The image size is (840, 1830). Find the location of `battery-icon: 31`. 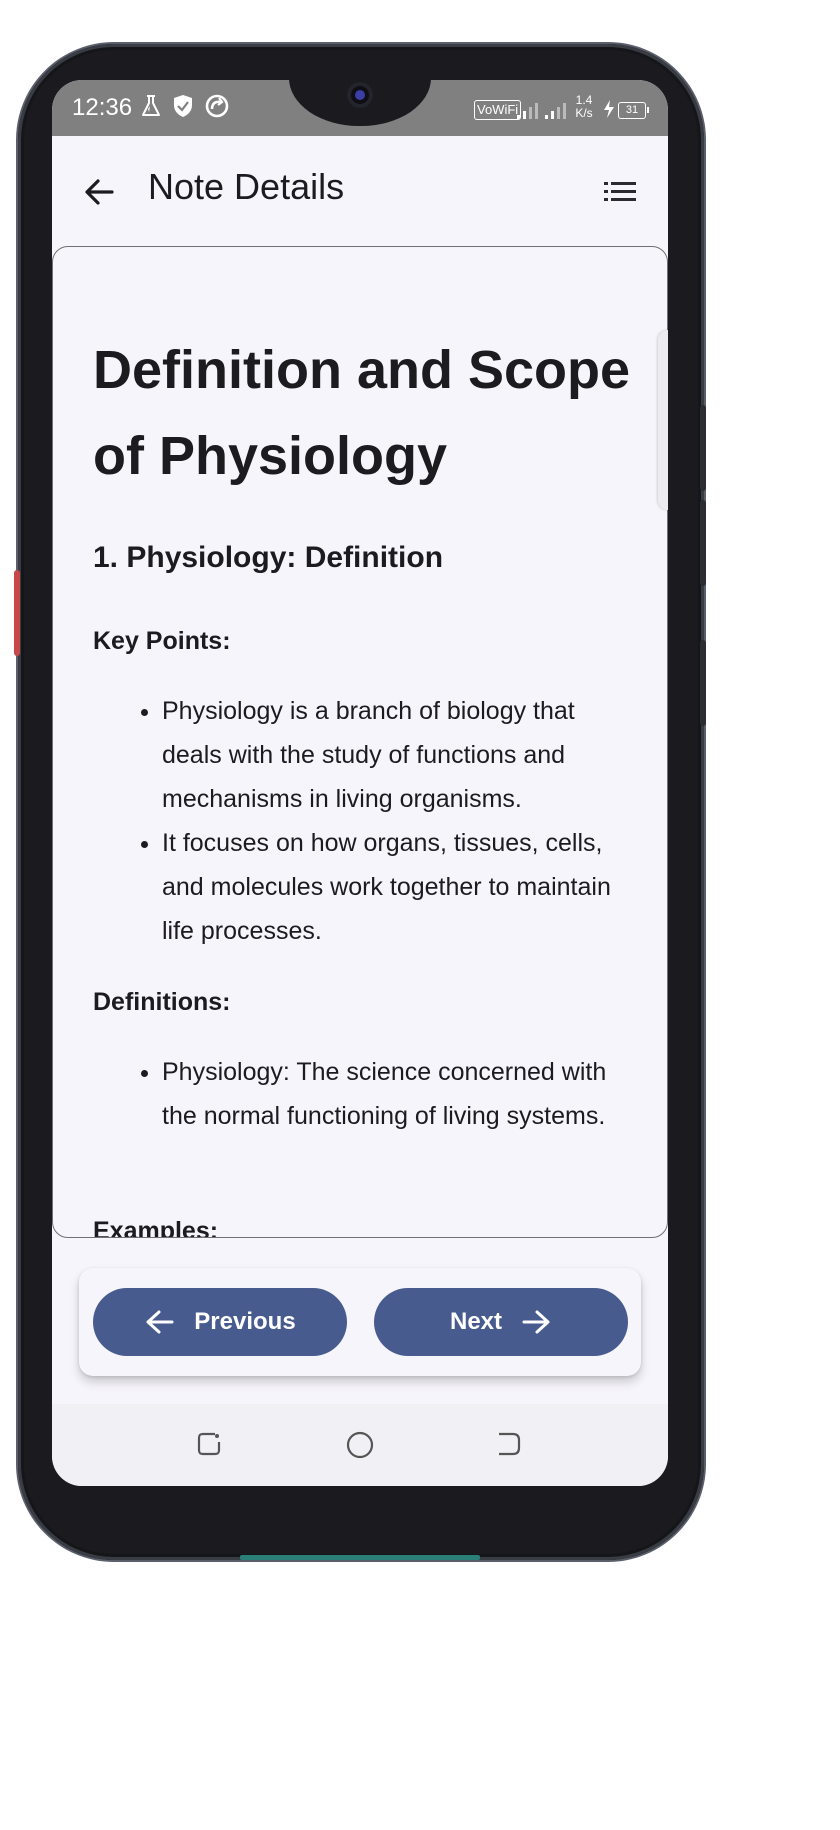

battery-icon: 31 is located at coordinates (633, 110).